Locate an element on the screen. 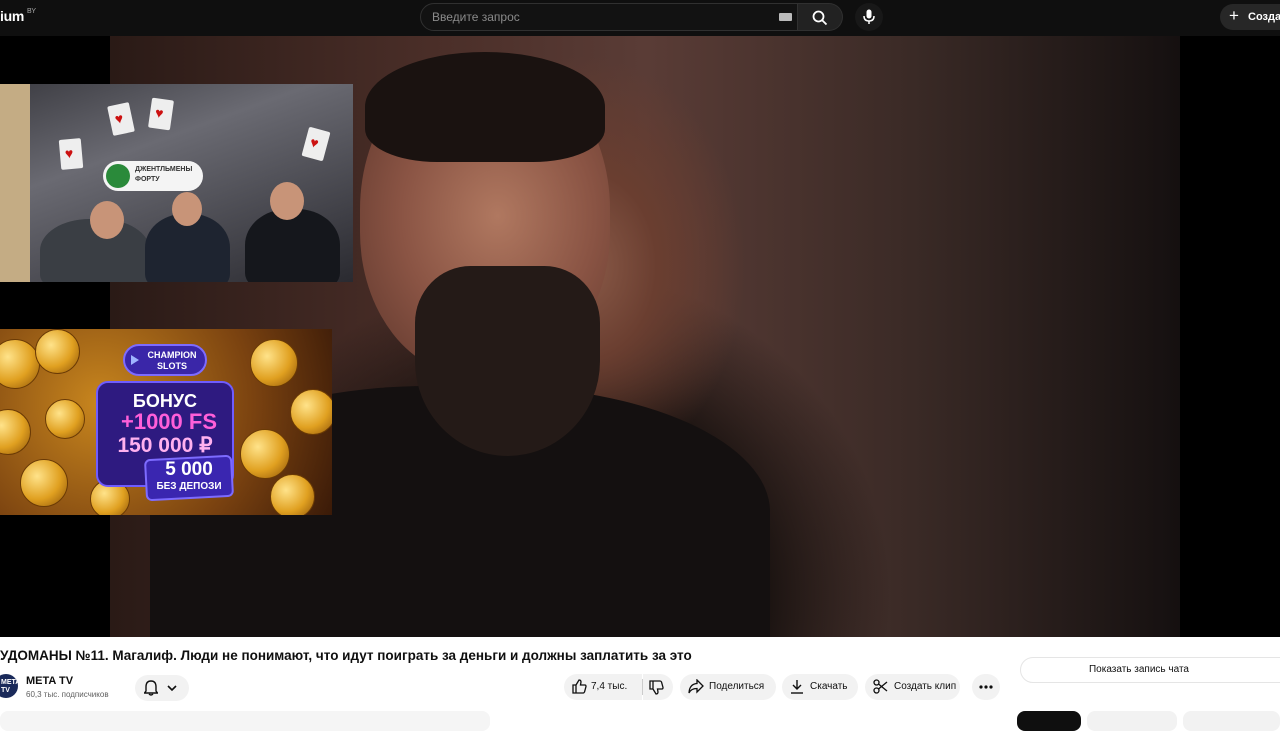 Image resolution: width=1280 pixels, height=731 pixels. dislike-button is located at coordinates (658, 687).